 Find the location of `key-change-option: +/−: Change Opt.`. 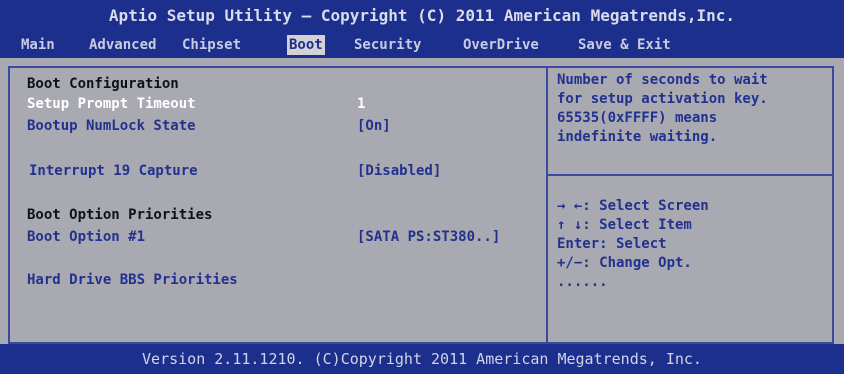

key-change-option: +/−: Change Opt. is located at coordinates (624, 263).